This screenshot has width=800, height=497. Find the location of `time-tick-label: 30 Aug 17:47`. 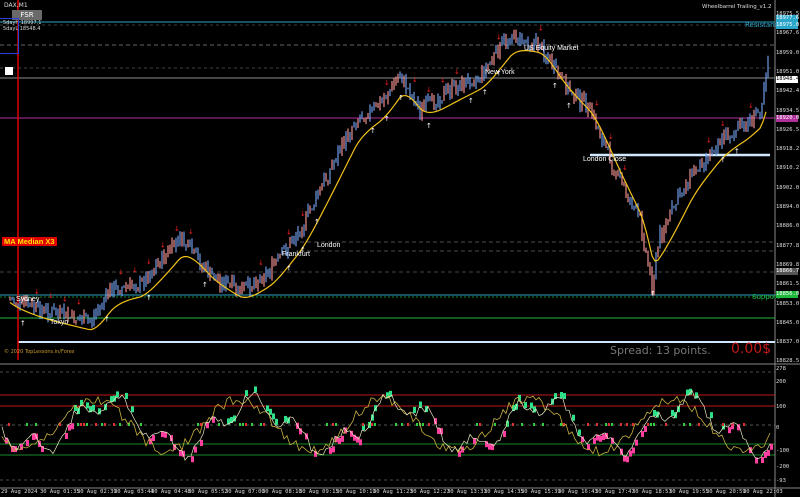

time-tick-label: 30 Aug 17:47 is located at coordinates (615, 492).